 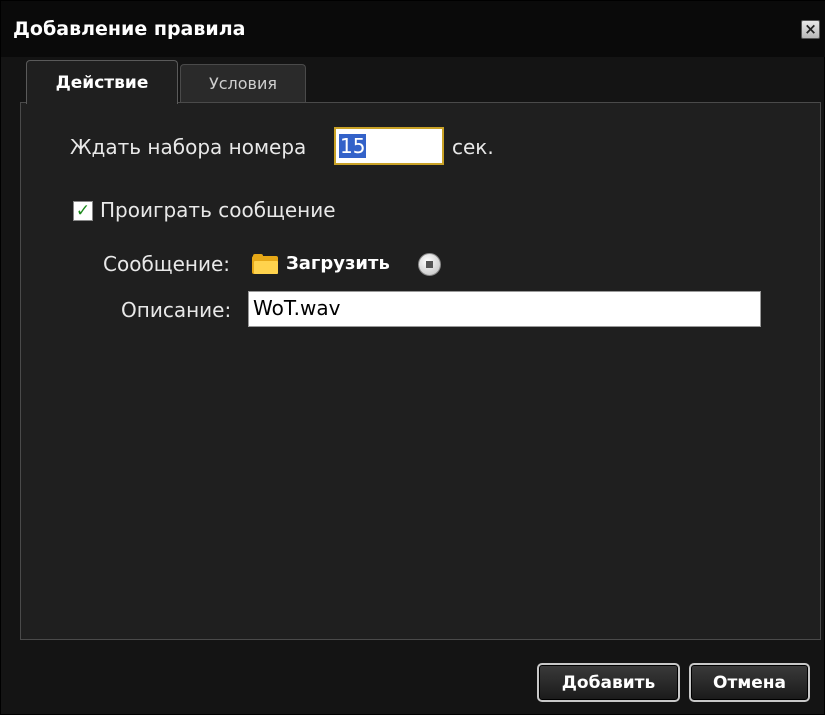 I want to click on message-label: Сообщение:, so click(x=167, y=264).